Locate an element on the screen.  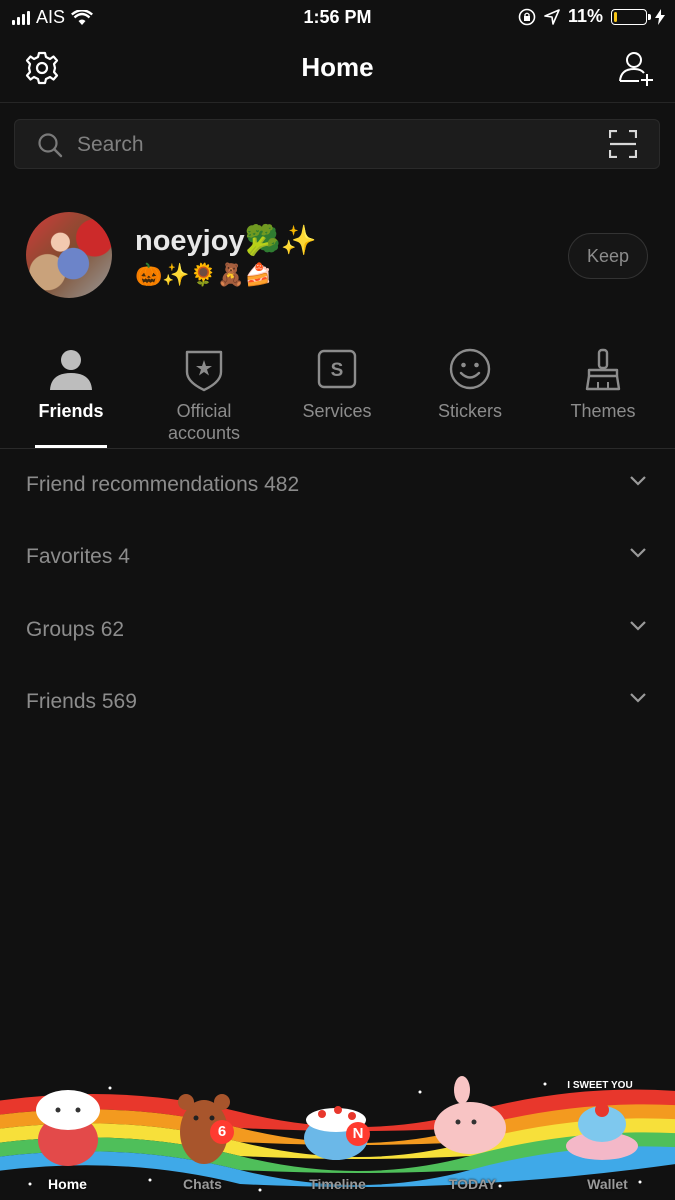
list-item-groups: Groups 62 is located at coordinates (337, 630).